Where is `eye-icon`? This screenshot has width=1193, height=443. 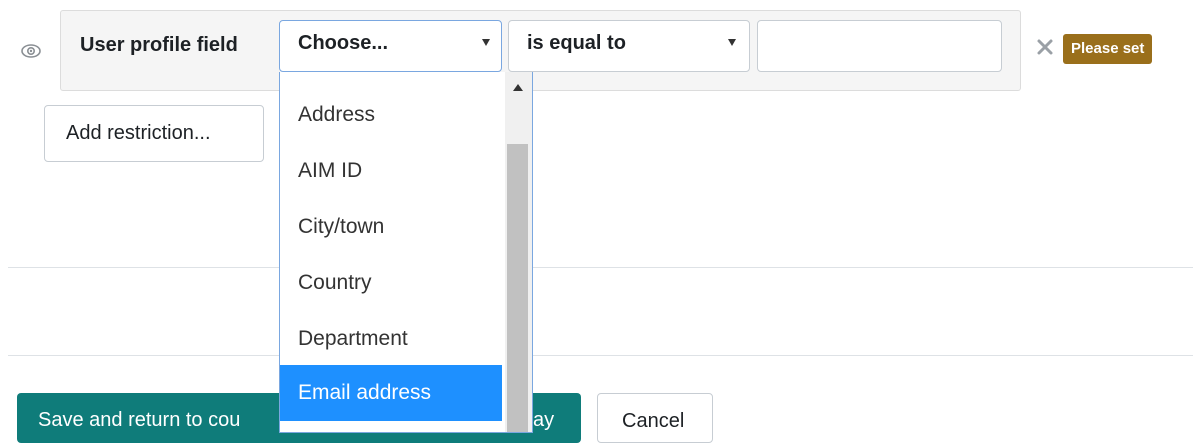 eye-icon is located at coordinates (31, 51).